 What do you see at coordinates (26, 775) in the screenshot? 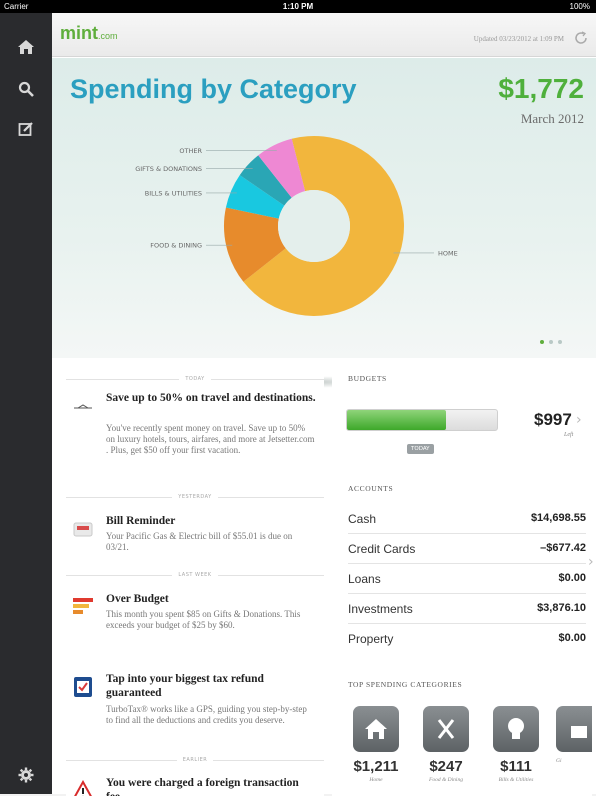
I see `settings-icon` at bounding box center [26, 775].